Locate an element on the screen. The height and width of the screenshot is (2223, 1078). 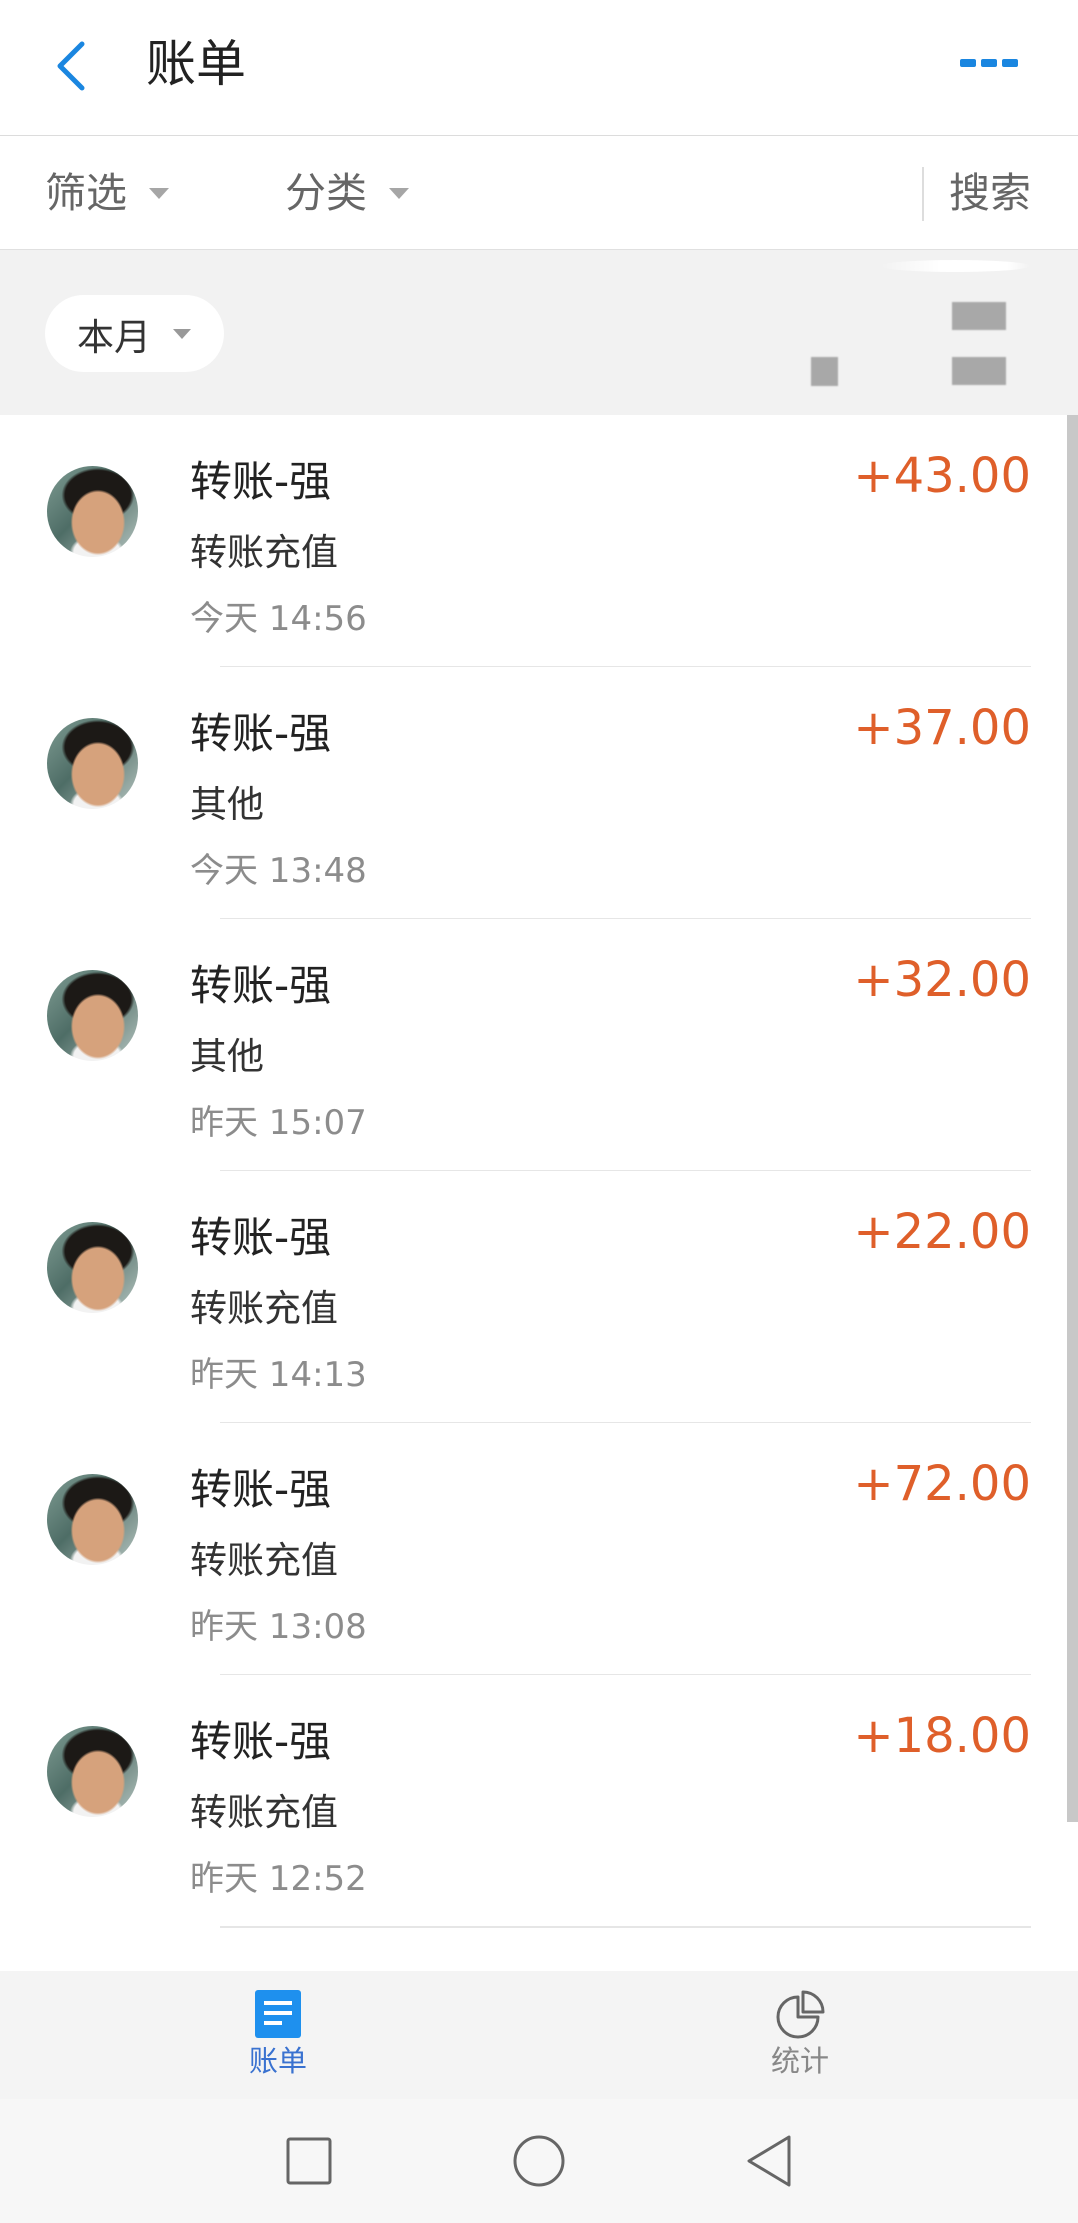
category-dropdown: 分类 is located at coordinates (347, 193).